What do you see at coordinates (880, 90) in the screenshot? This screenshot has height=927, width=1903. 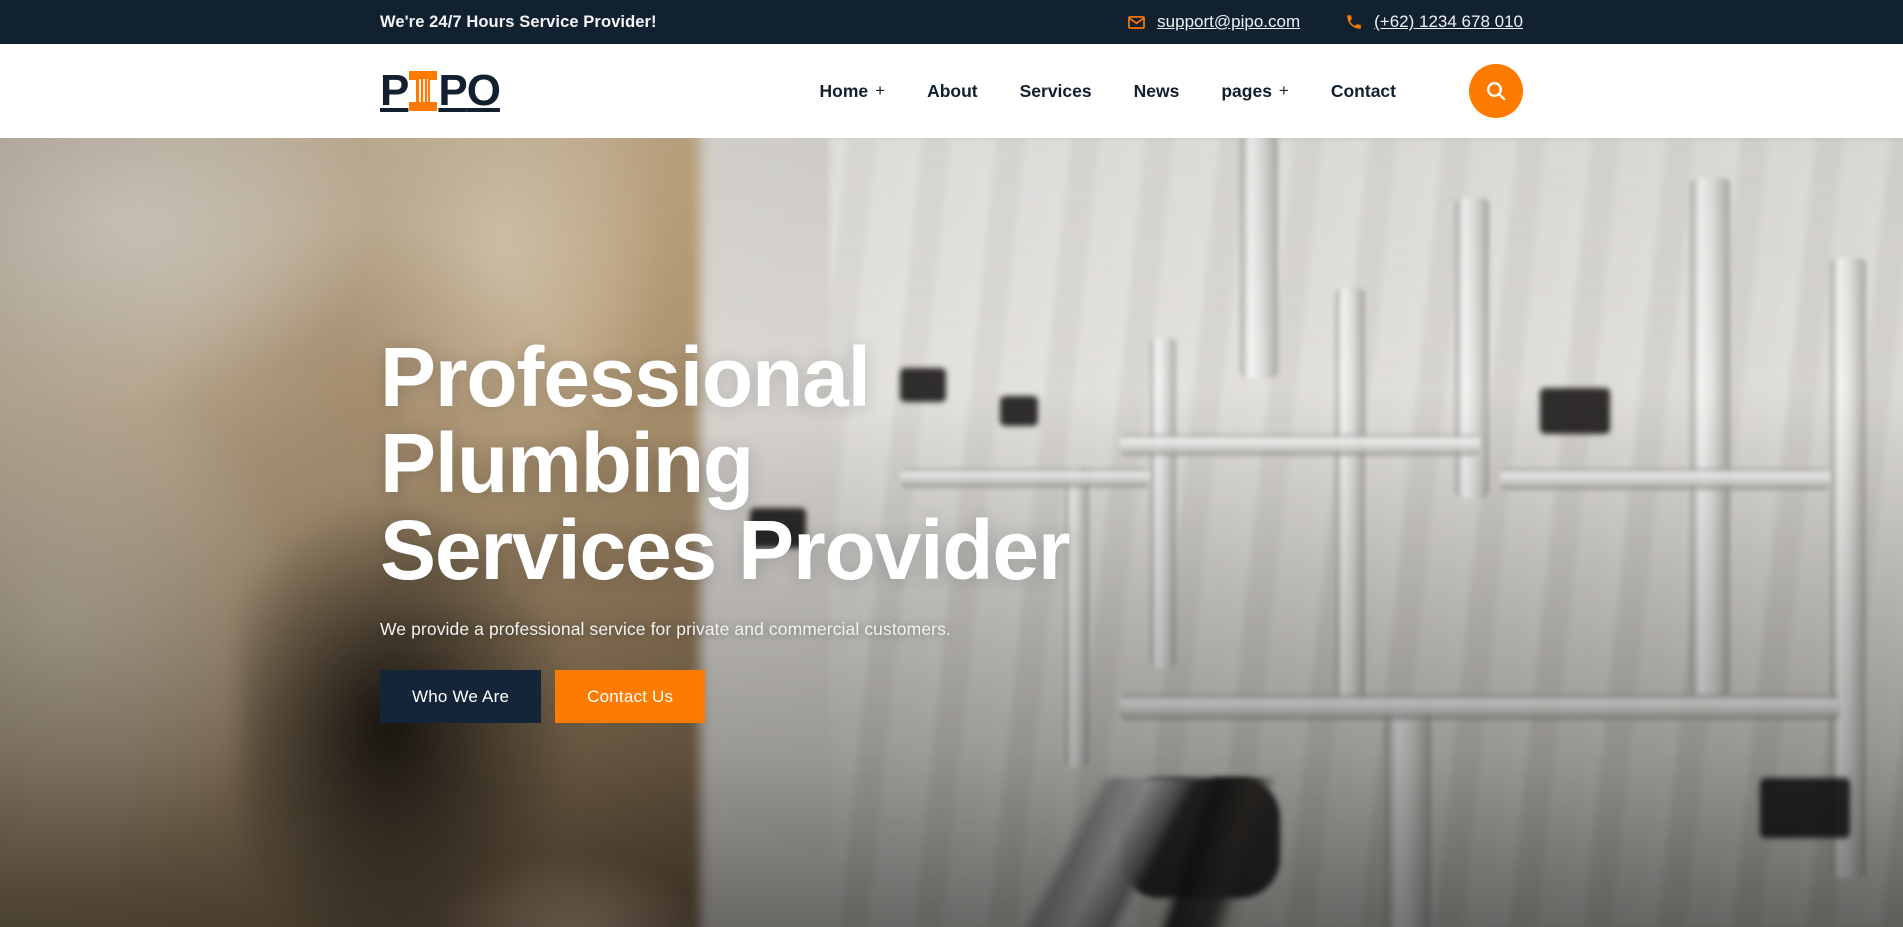 I see `chevron-plus-icon-home: +` at bounding box center [880, 90].